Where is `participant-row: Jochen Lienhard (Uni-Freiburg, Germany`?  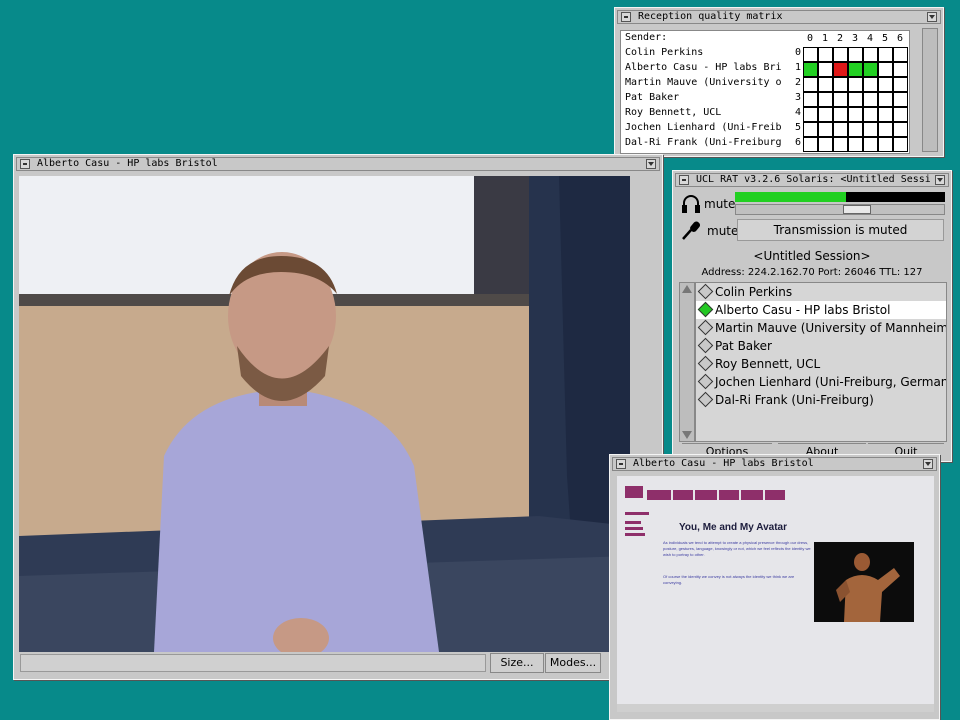
participant-row: Jochen Lienhard (Uni-Freiburg, Germany is located at coordinates (821, 382).